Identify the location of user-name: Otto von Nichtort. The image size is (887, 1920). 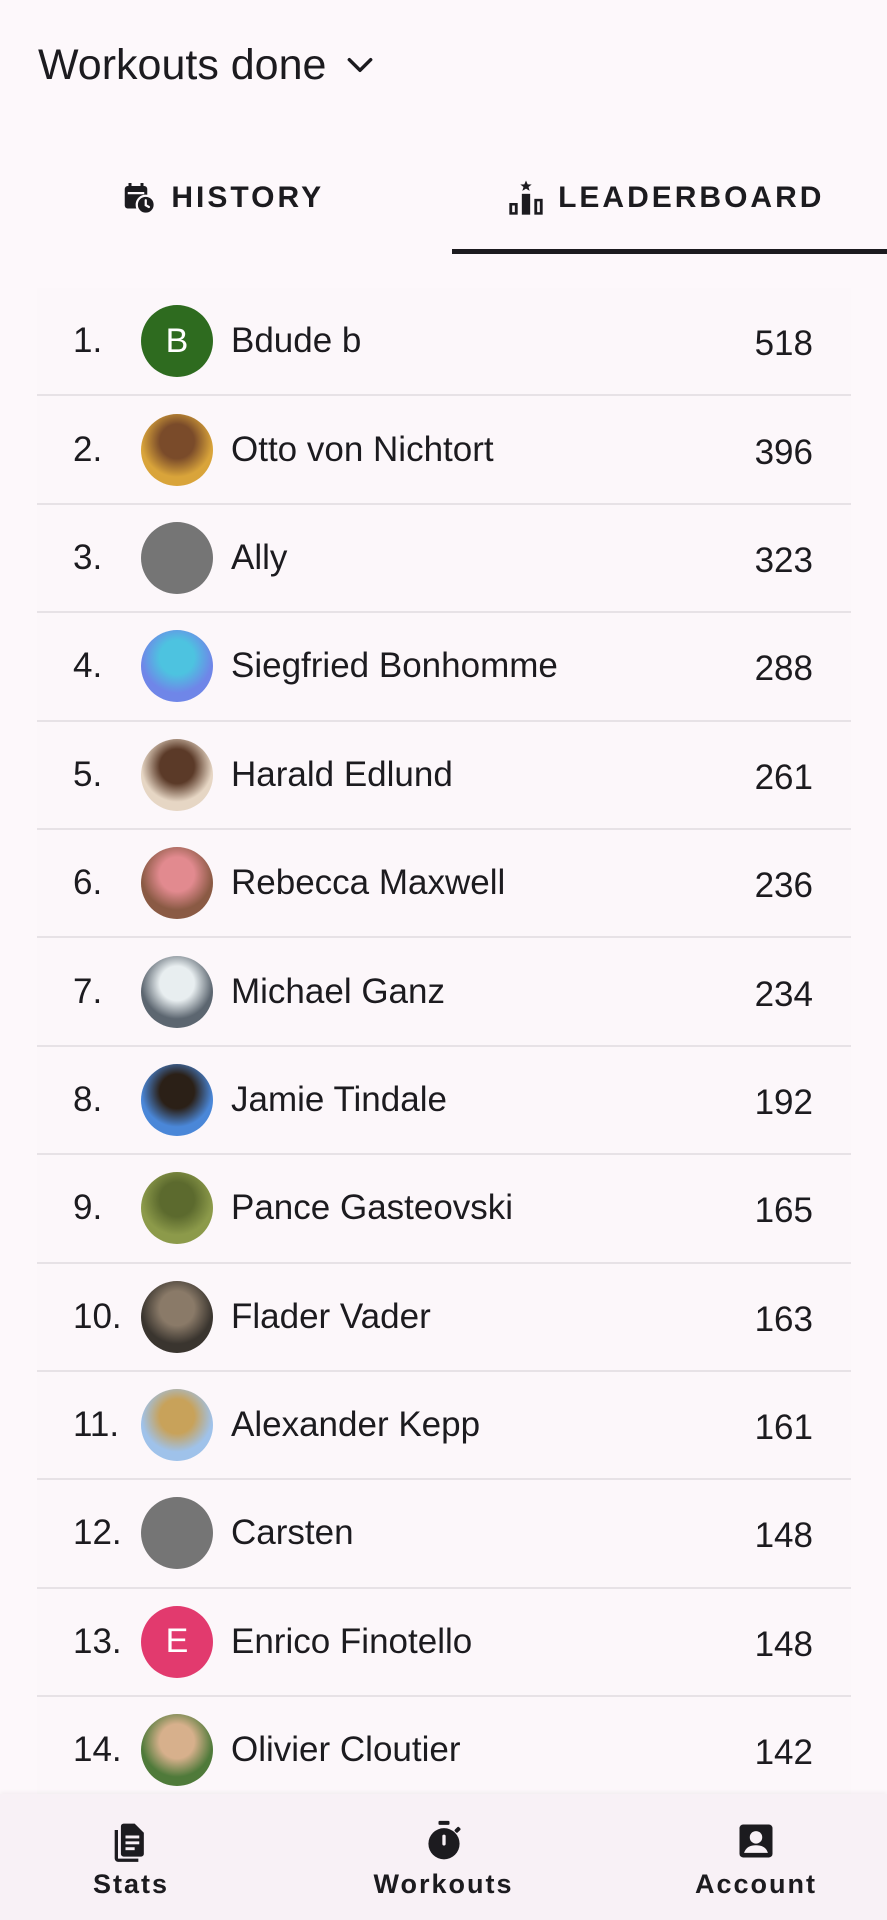
(362, 449).